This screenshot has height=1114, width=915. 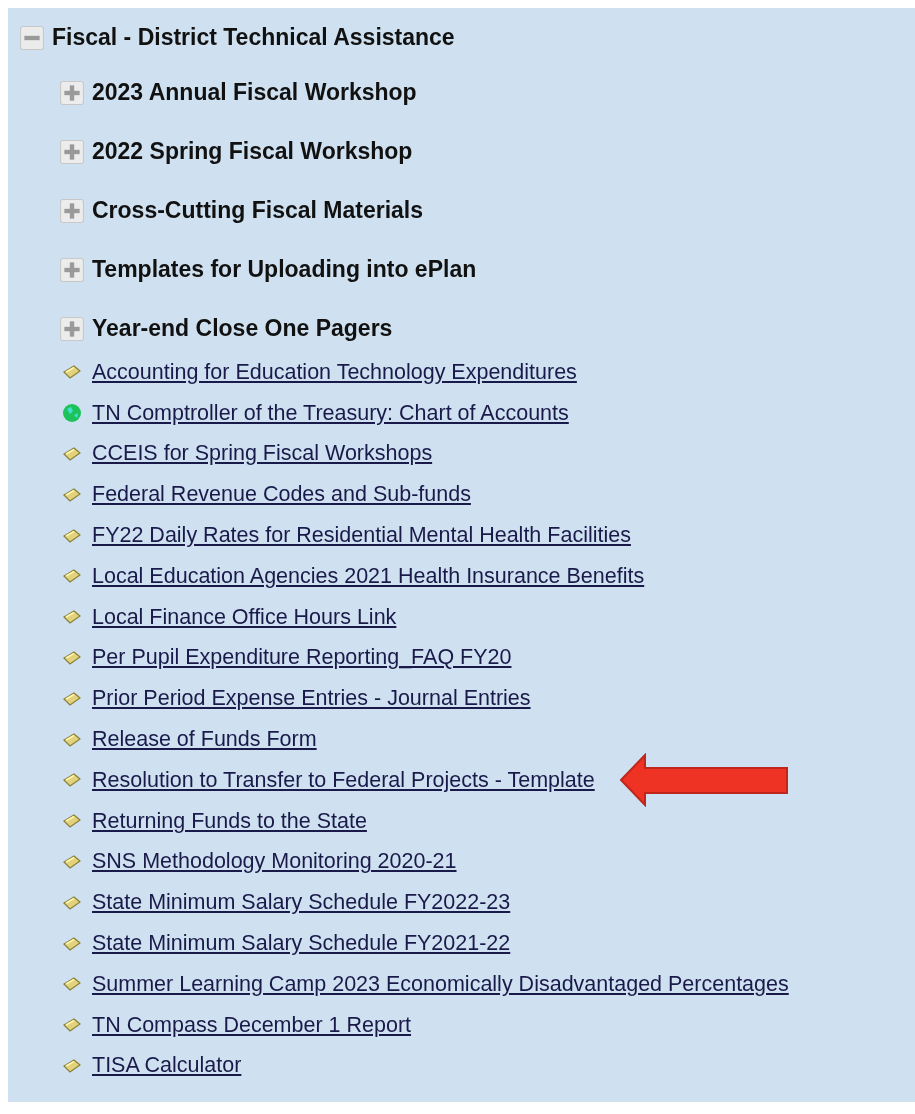 I want to click on document-link: Federal Revenue Codes and Sub-funds, so click(x=281, y=495).